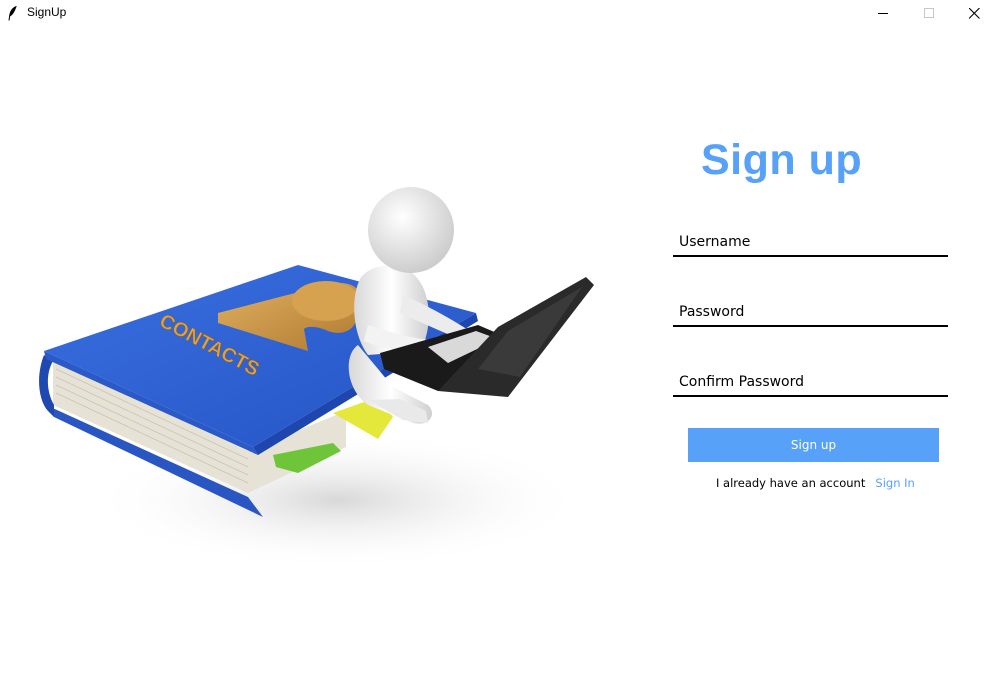  Describe the element at coordinates (810, 256) in the screenshot. I see `username-underline` at that location.